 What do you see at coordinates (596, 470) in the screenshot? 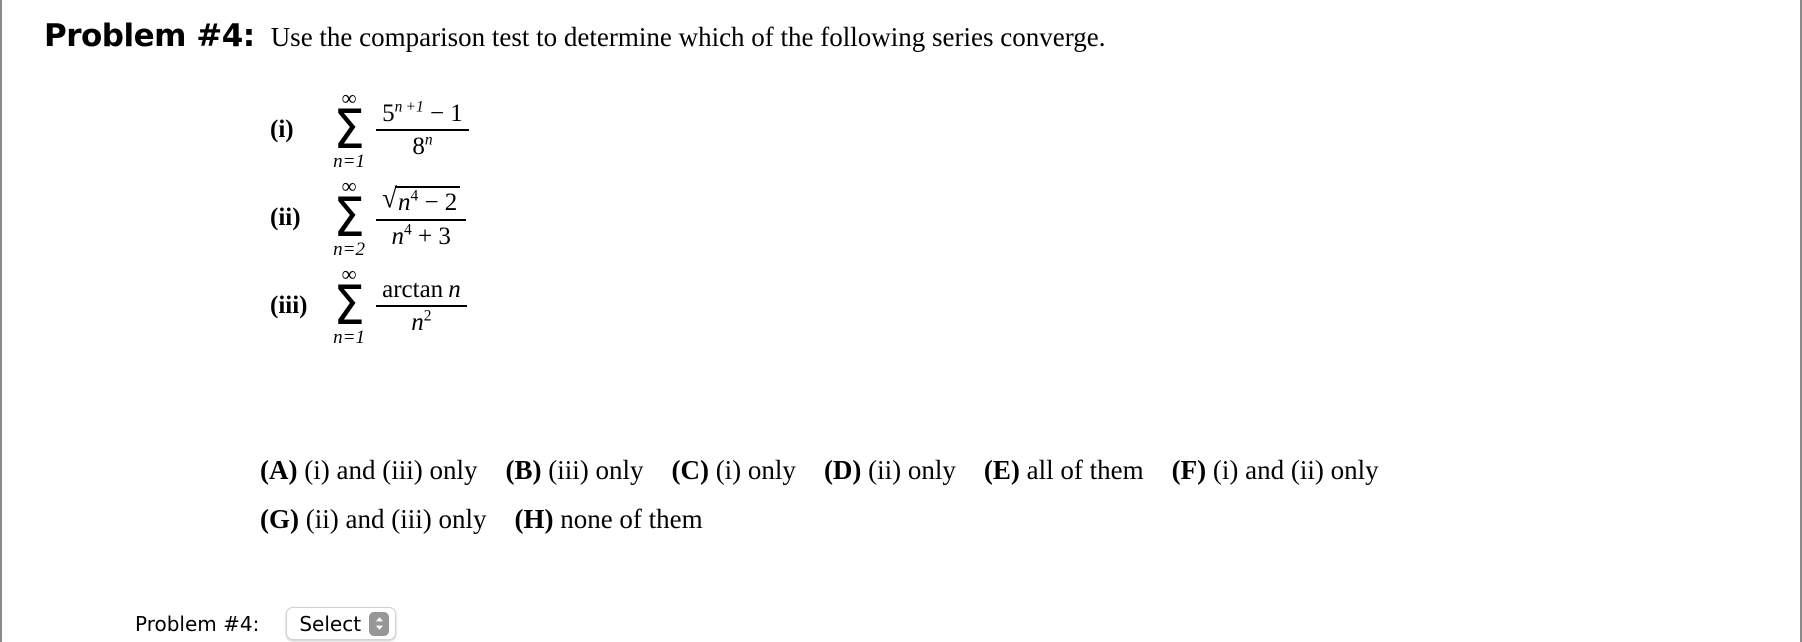
I see `choice-b-text: (iii) only` at bounding box center [596, 470].